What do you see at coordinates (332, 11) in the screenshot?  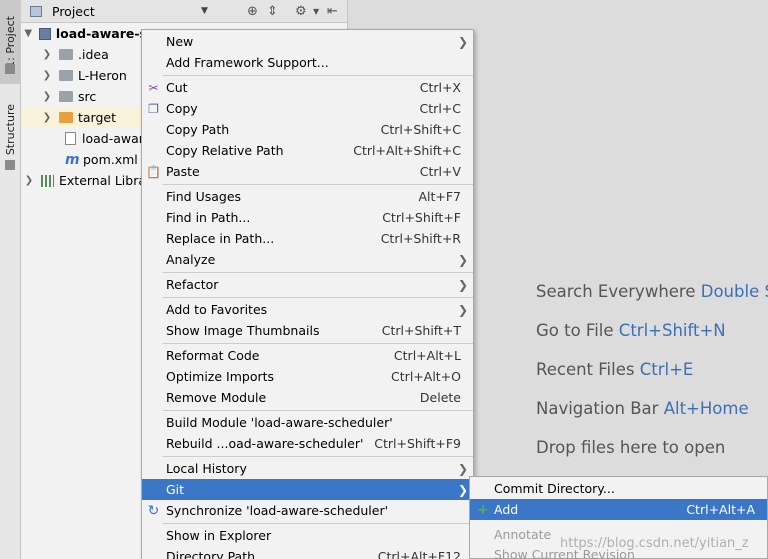 I see `hide-panel-icon: ⇤` at bounding box center [332, 11].